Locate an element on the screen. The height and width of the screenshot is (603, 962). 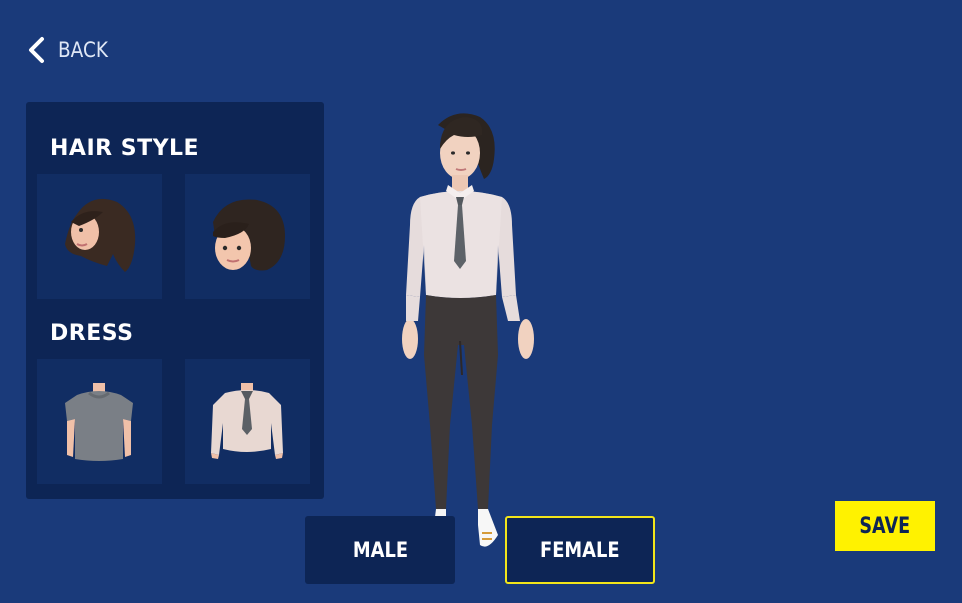
male-button: MALE is located at coordinates (380, 550).